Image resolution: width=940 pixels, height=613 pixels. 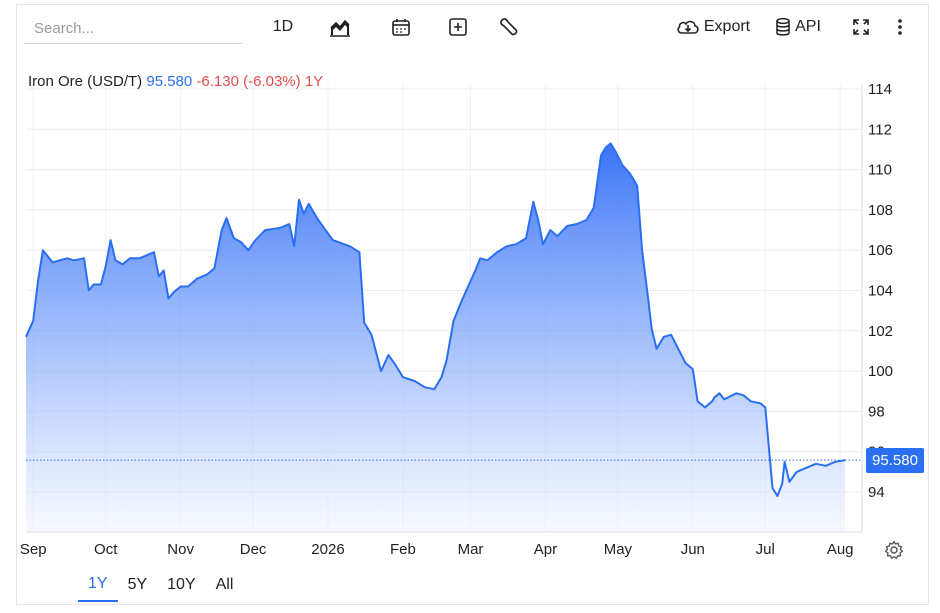 I want to click on range-button-all: All, so click(x=225, y=585).